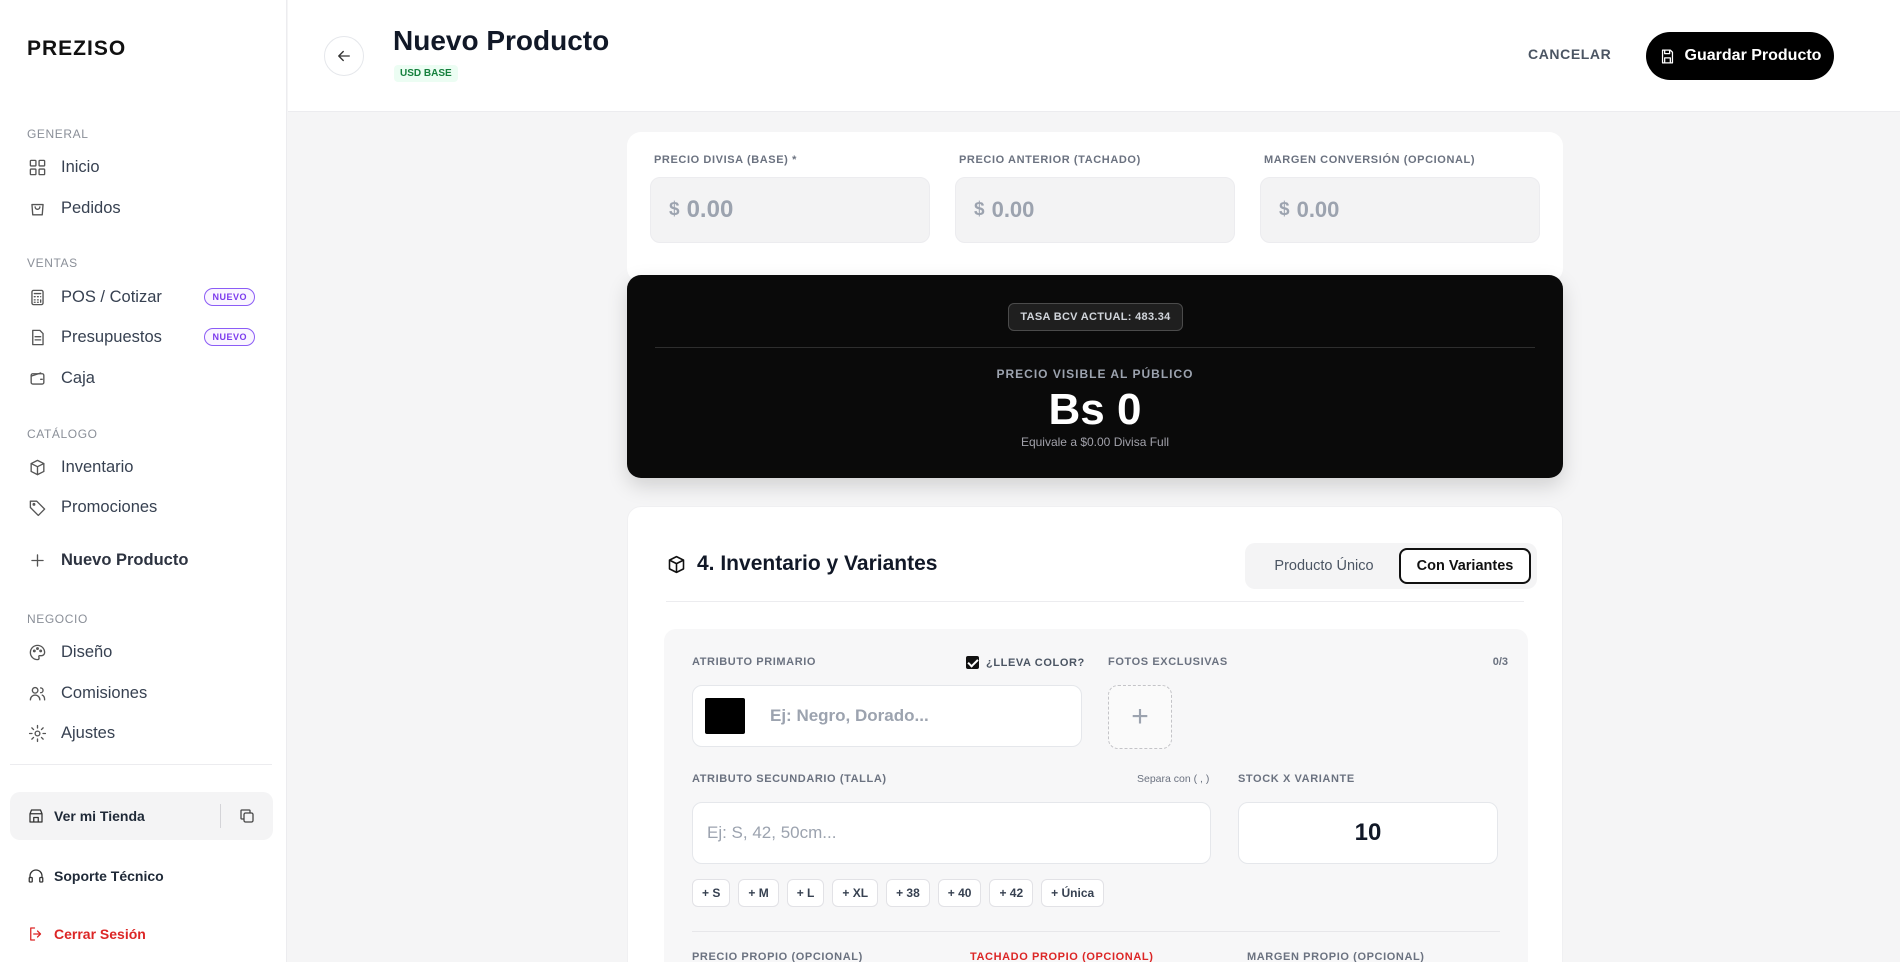  I want to click on logout-link: Cerrar Sesión, so click(86, 934).